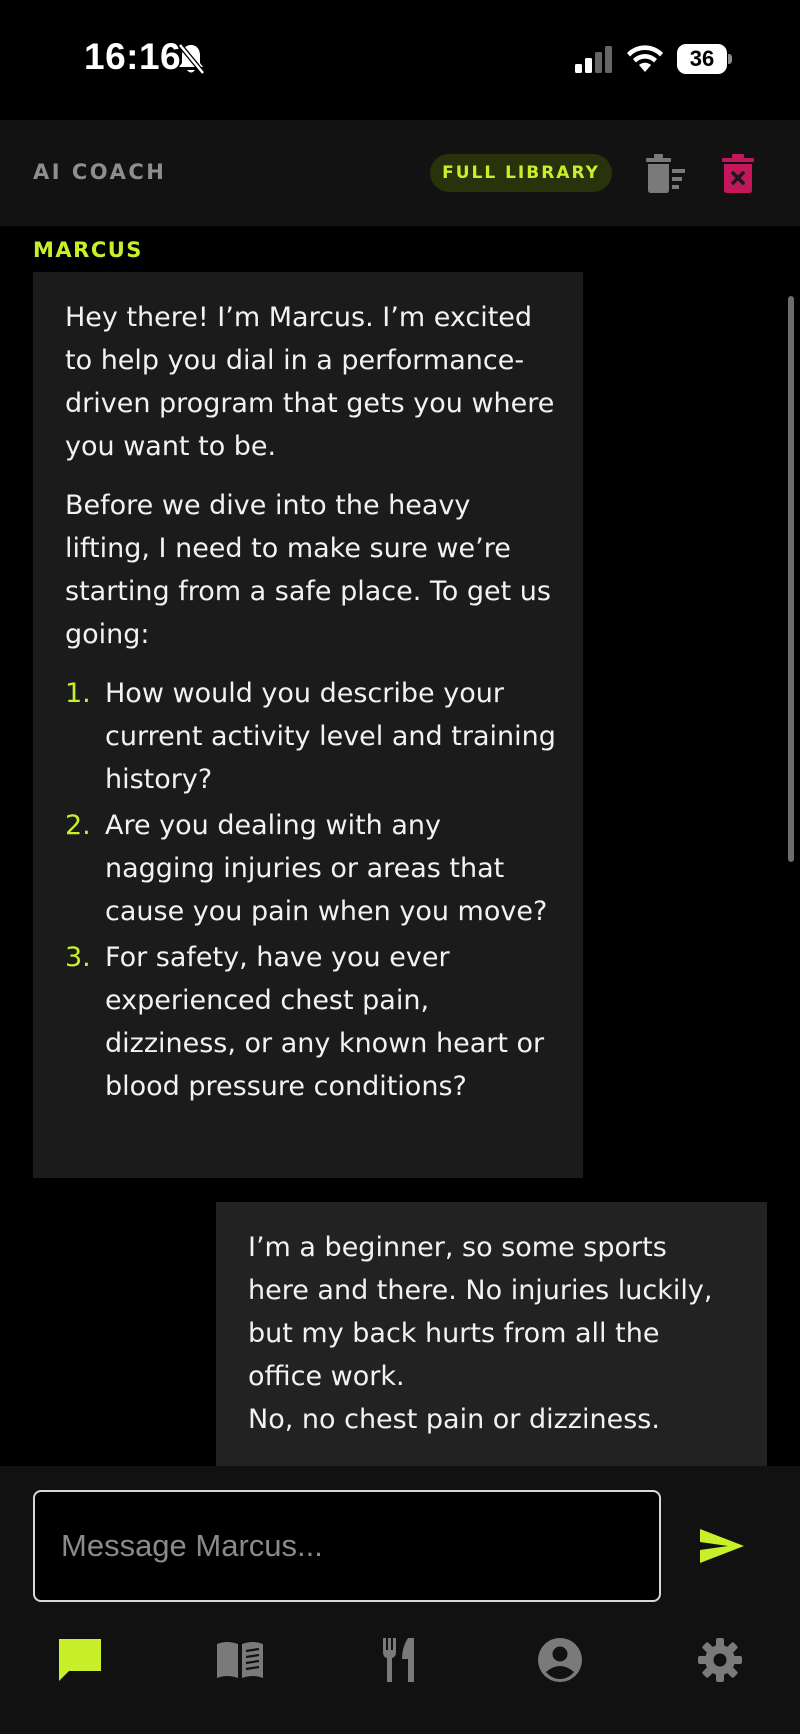 This screenshot has width=800, height=1734. Describe the element at coordinates (521, 173) in the screenshot. I see `full-library-button: FULL LIBRARY` at that location.